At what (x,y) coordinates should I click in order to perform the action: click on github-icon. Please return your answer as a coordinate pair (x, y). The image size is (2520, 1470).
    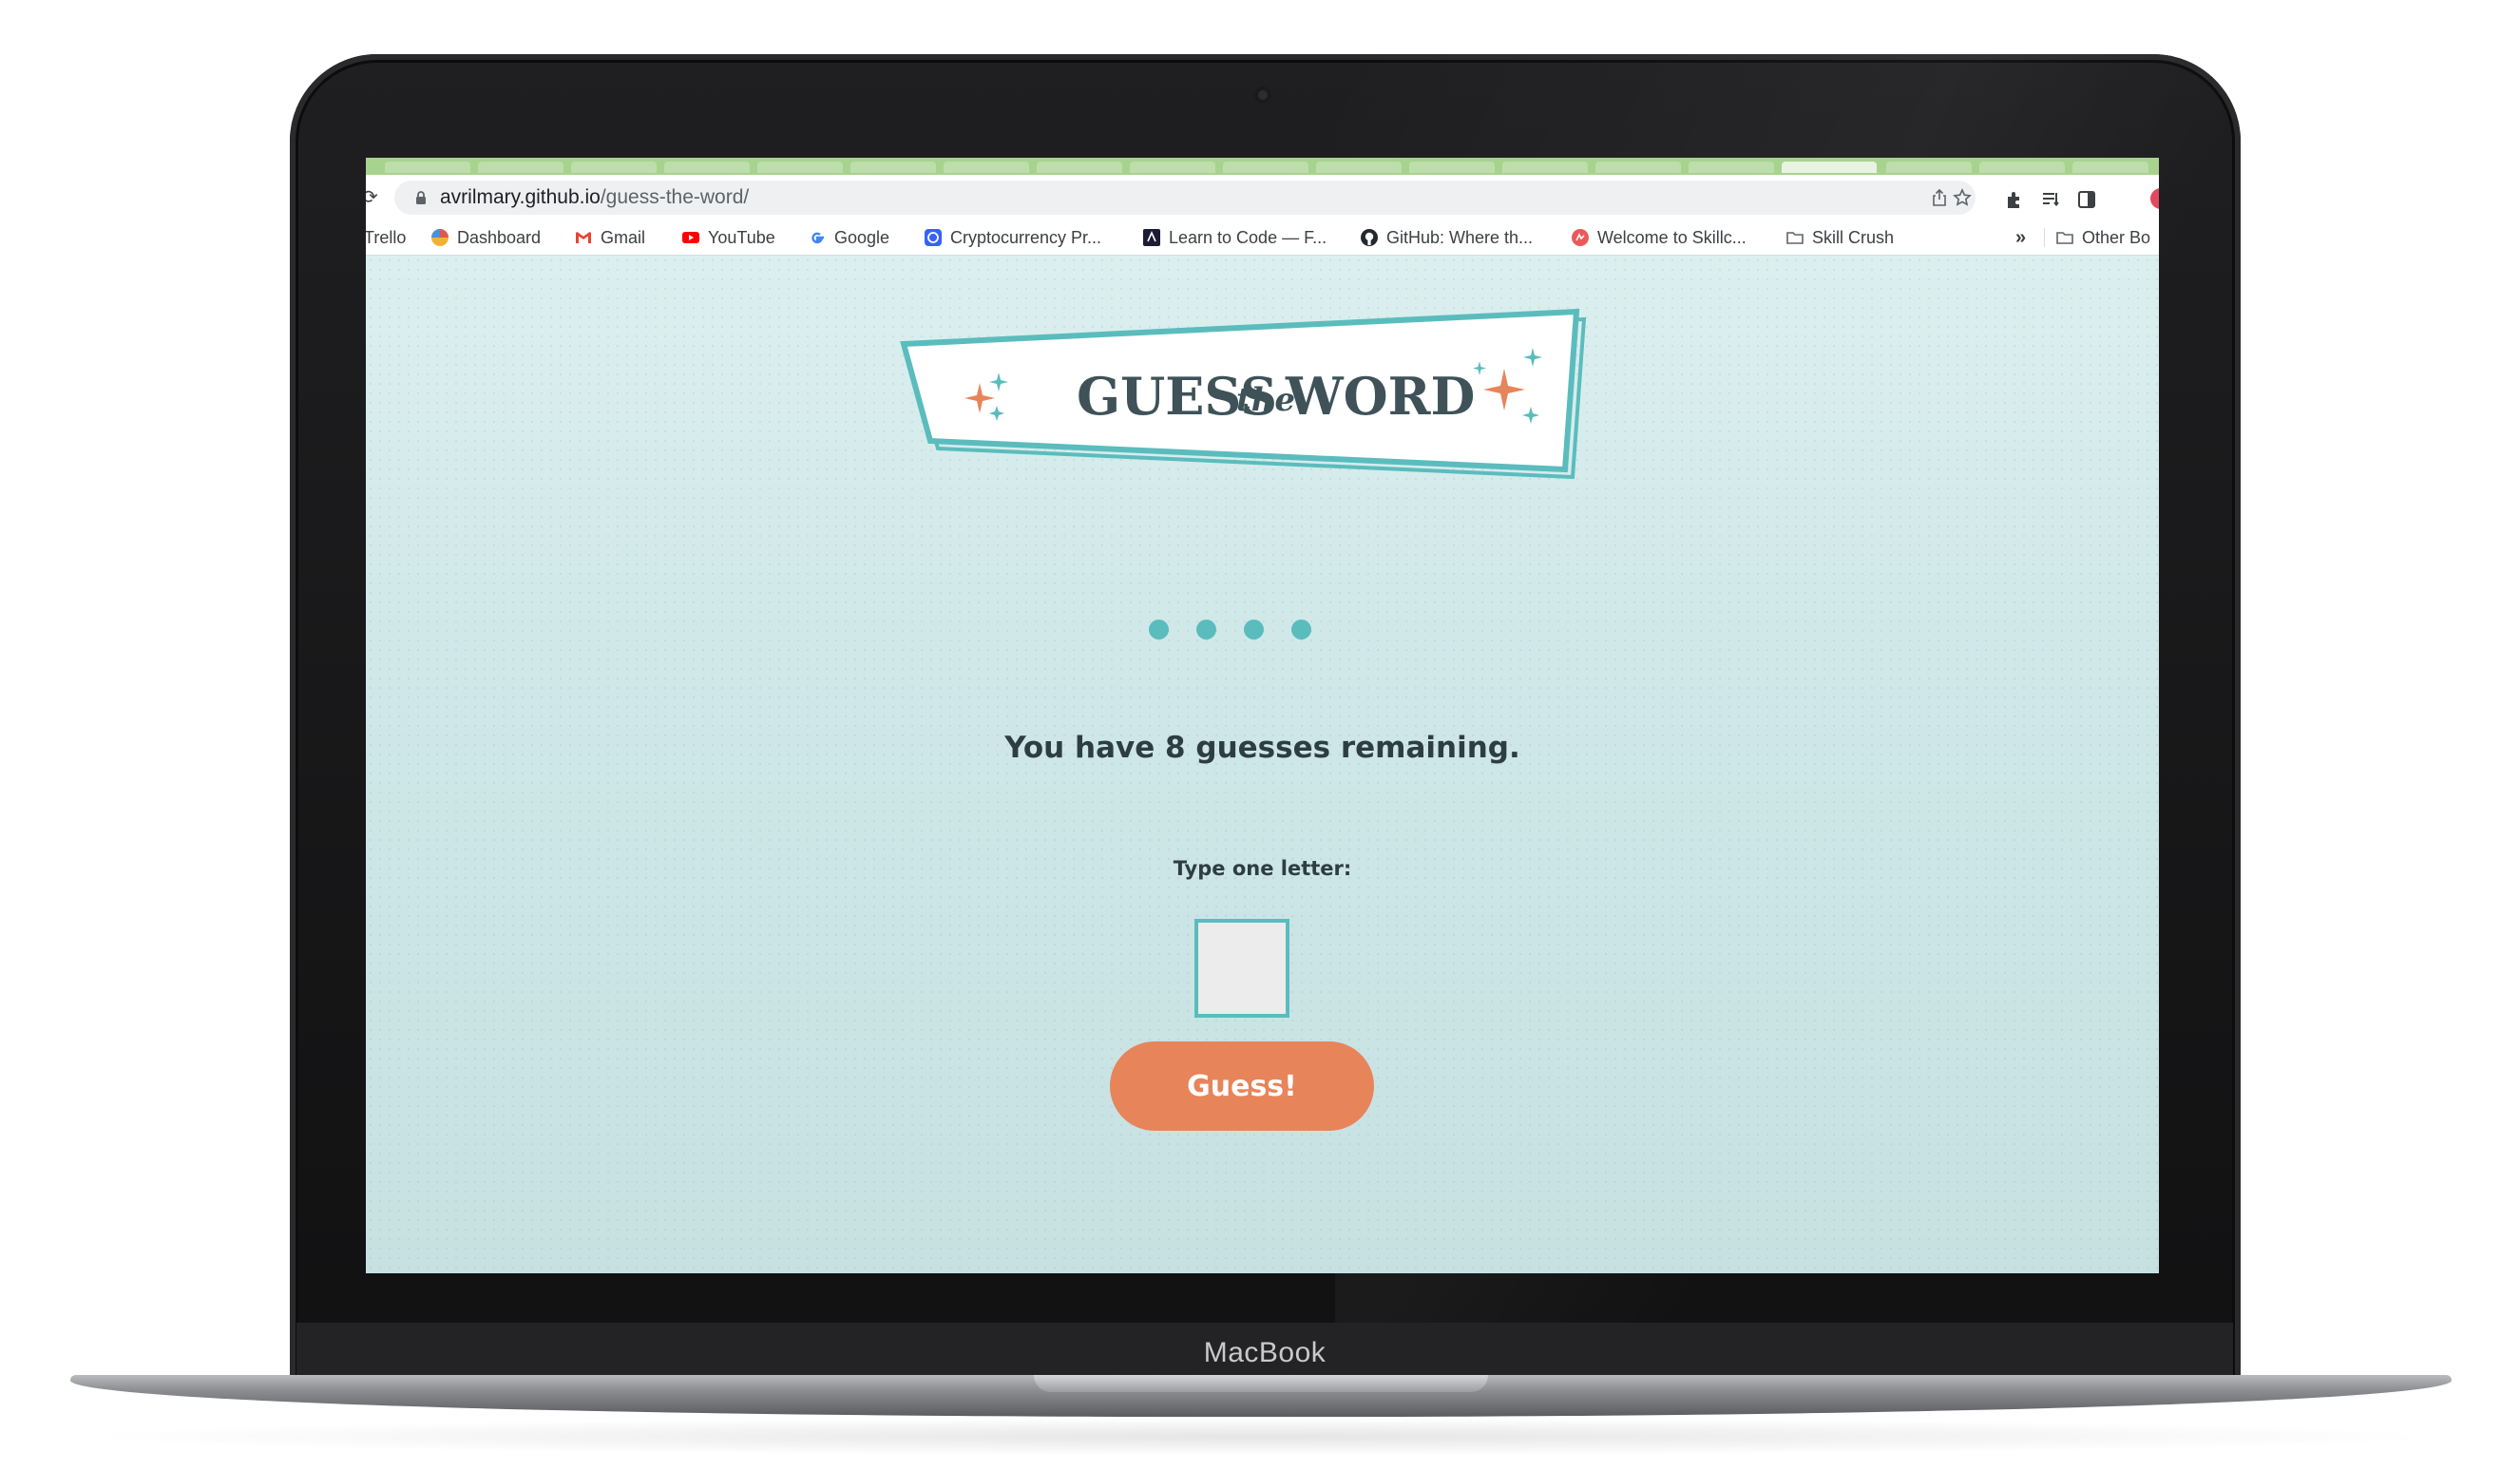
    Looking at the image, I should click on (1369, 237).